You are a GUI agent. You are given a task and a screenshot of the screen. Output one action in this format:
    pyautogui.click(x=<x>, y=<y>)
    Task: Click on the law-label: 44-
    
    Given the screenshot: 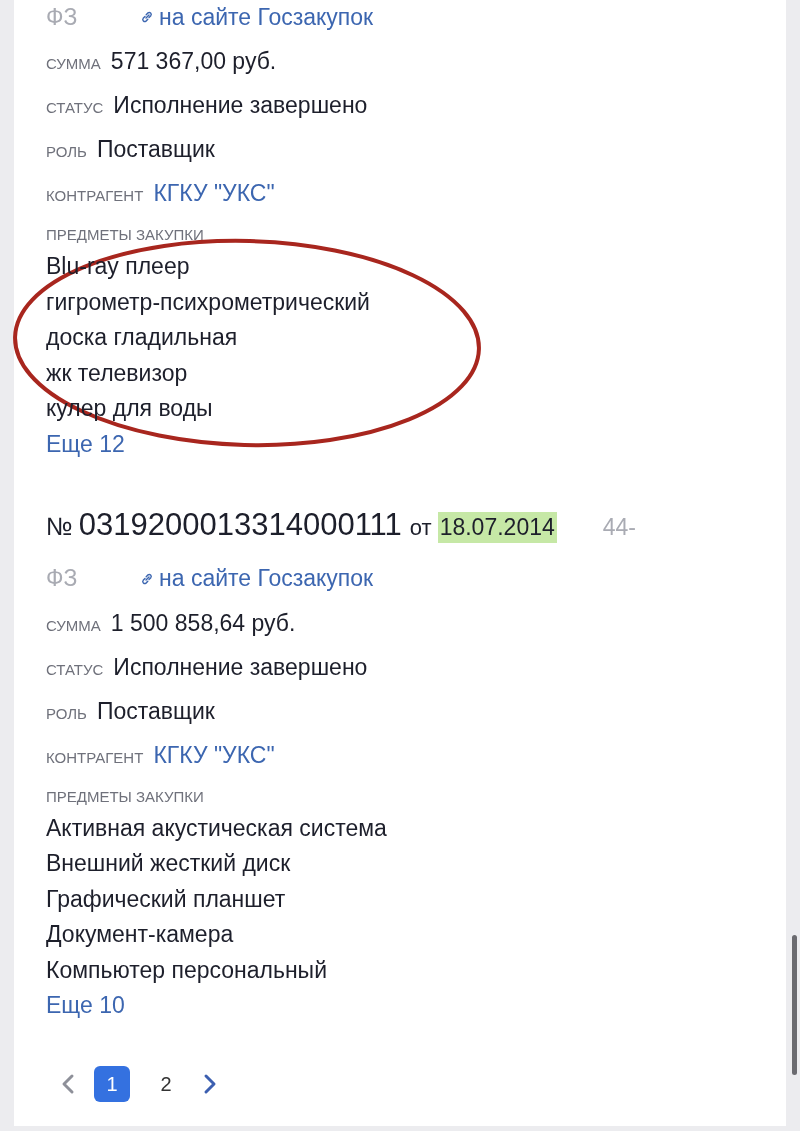 What is the action you would take?
    pyautogui.click(x=619, y=527)
    